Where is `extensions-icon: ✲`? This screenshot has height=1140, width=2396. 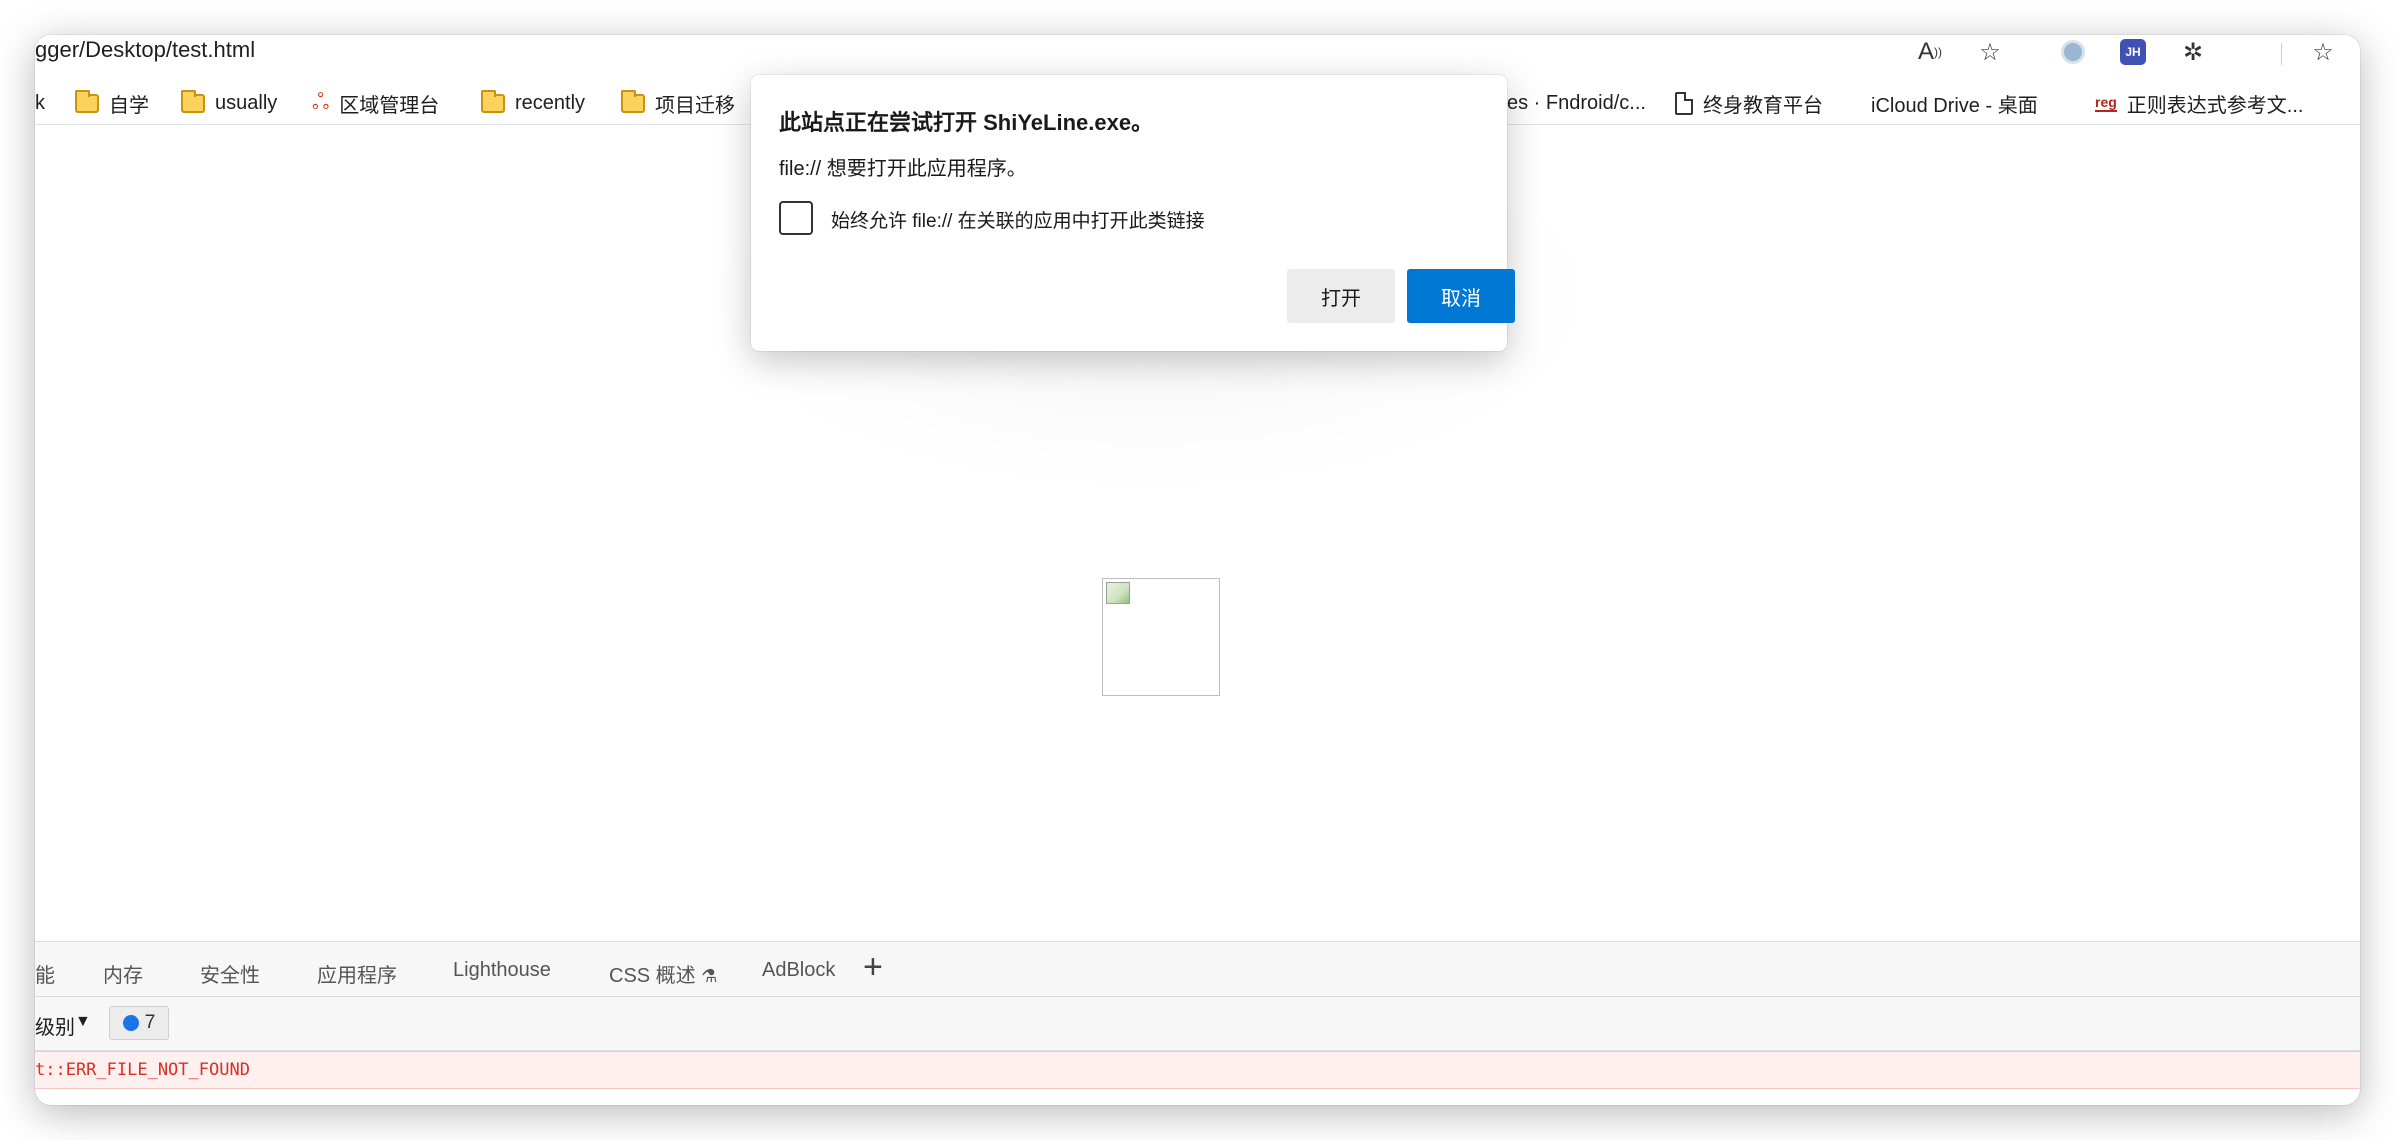
extensions-icon: ✲ is located at coordinates (2193, 52).